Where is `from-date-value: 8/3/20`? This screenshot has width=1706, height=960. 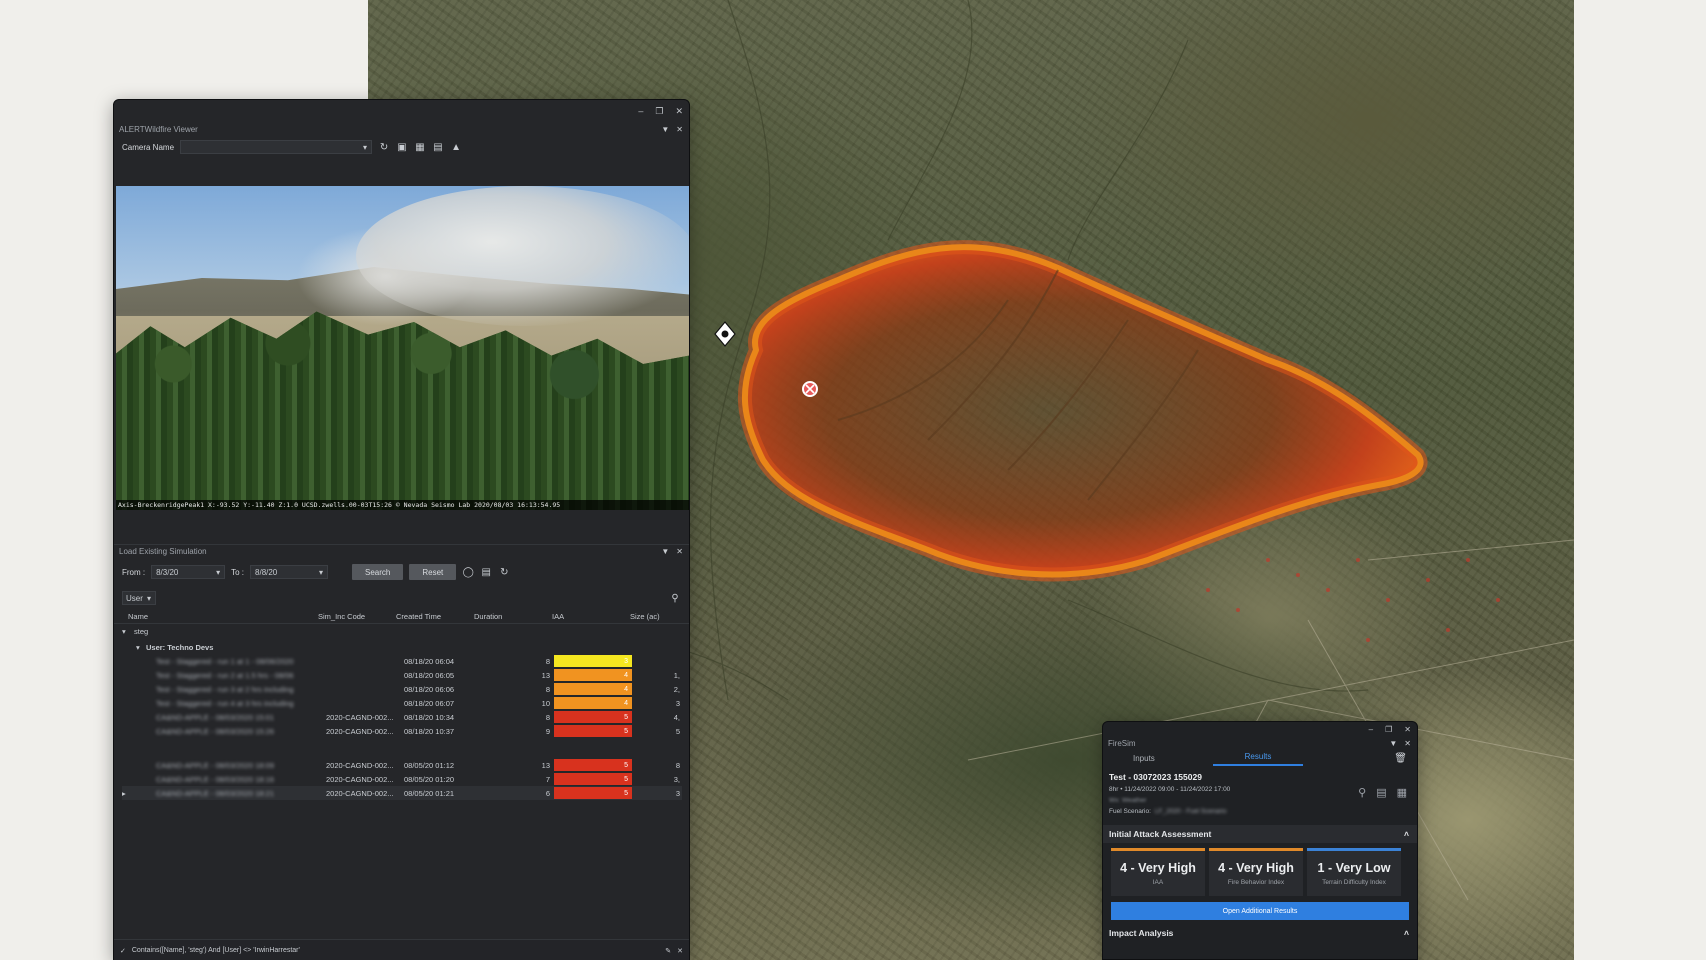
from-date-value: 8/3/20 is located at coordinates (167, 572).